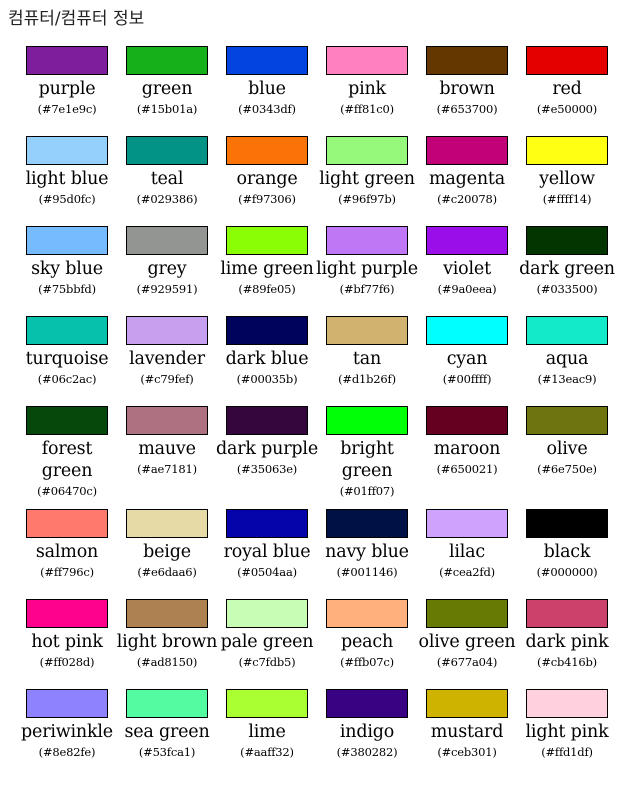  What do you see at coordinates (467, 732) in the screenshot?
I see `color-name: mustard` at bounding box center [467, 732].